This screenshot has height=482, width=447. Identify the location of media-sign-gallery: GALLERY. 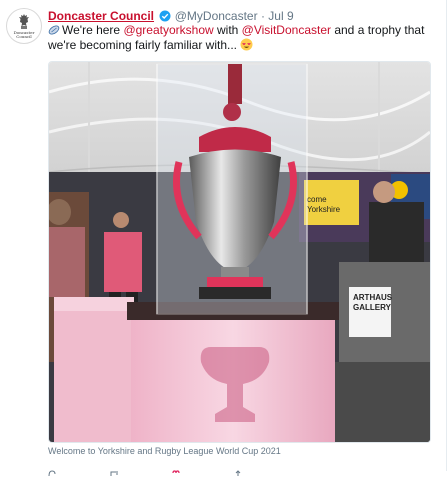
(372, 307).